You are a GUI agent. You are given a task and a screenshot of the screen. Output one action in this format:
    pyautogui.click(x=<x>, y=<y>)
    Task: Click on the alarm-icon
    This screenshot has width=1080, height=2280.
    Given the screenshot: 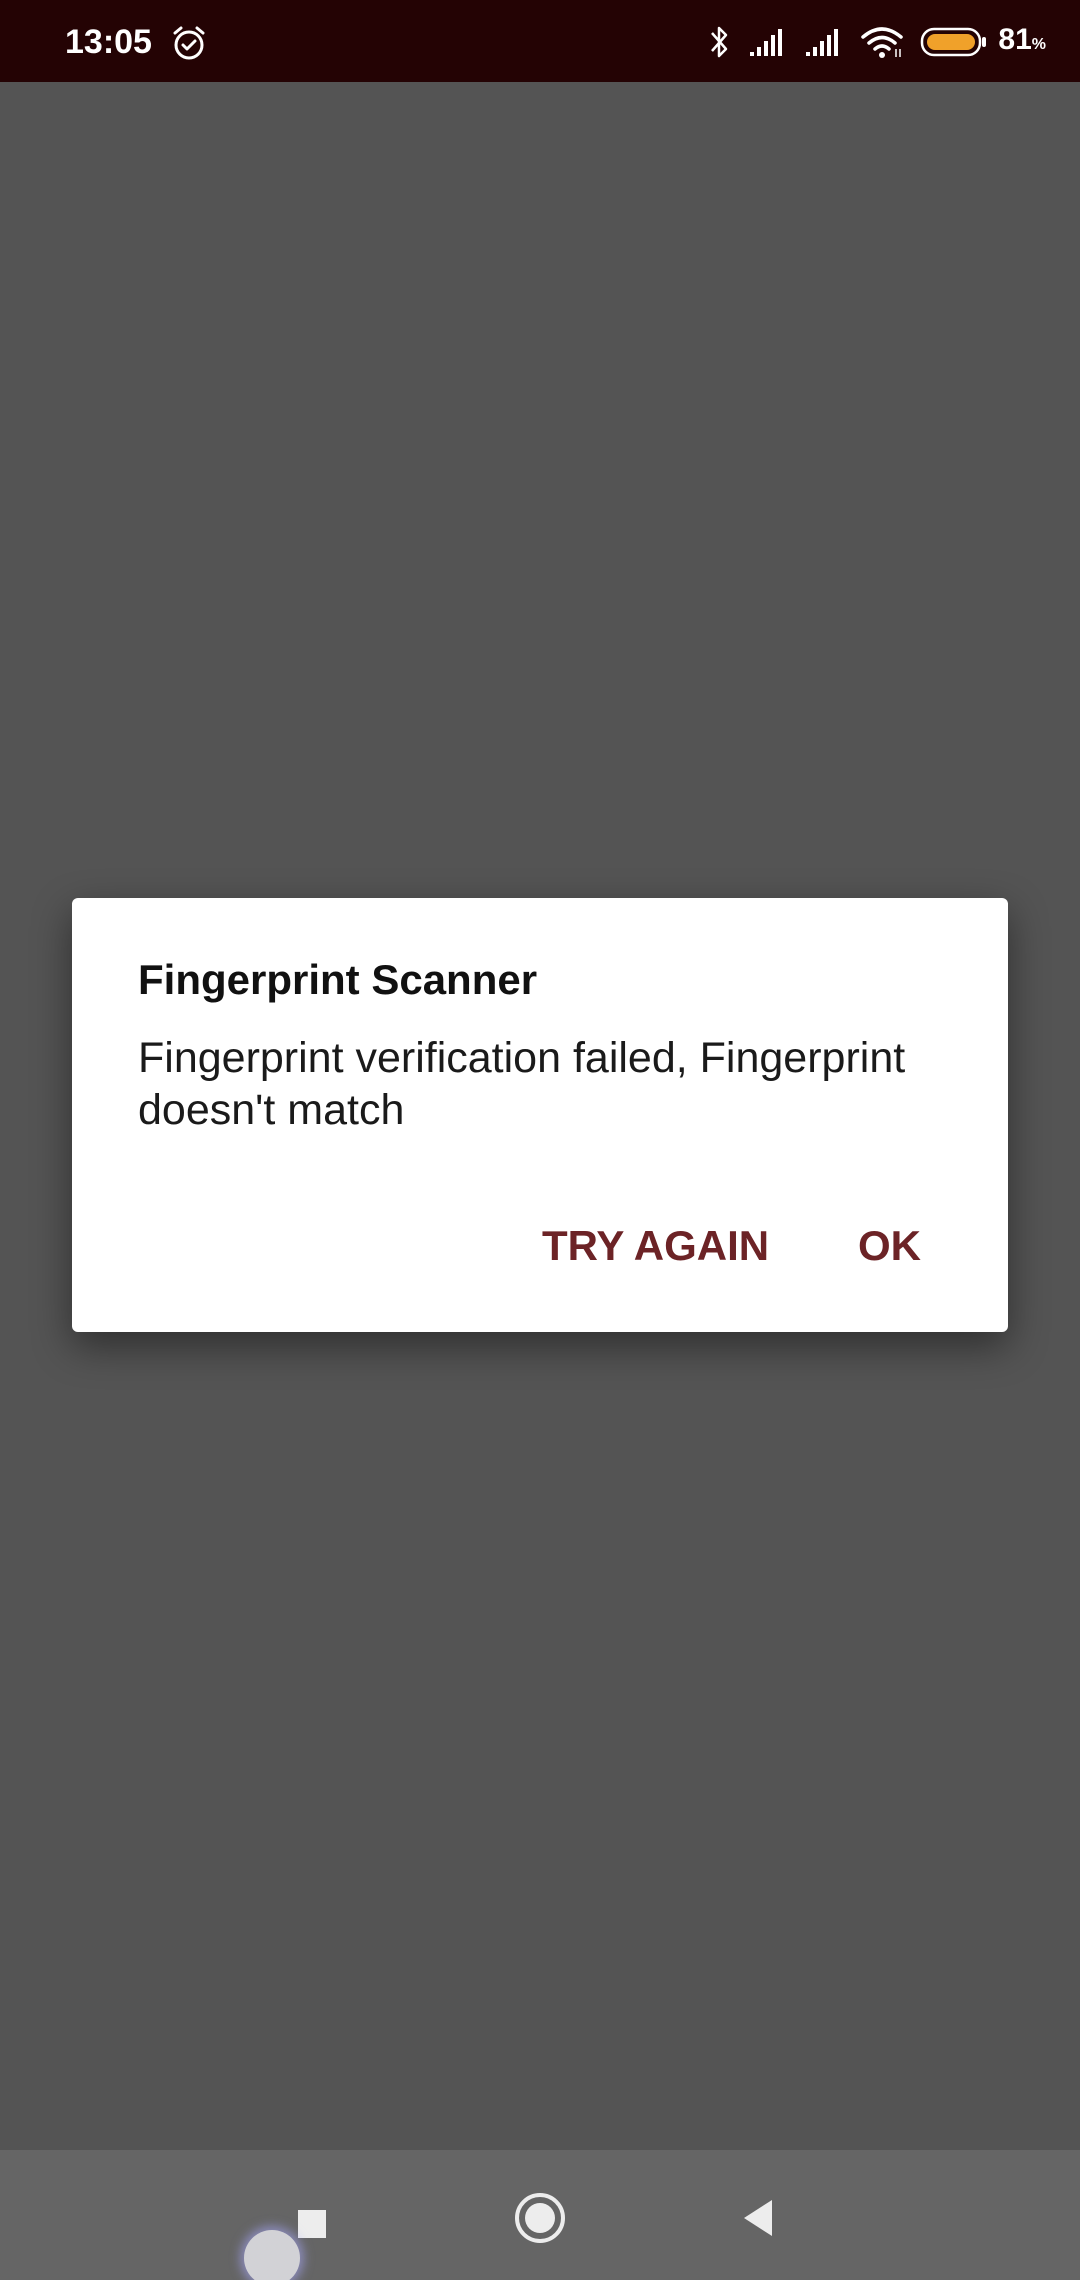 What is the action you would take?
    pyautogui.click(x=189, y=43)
    